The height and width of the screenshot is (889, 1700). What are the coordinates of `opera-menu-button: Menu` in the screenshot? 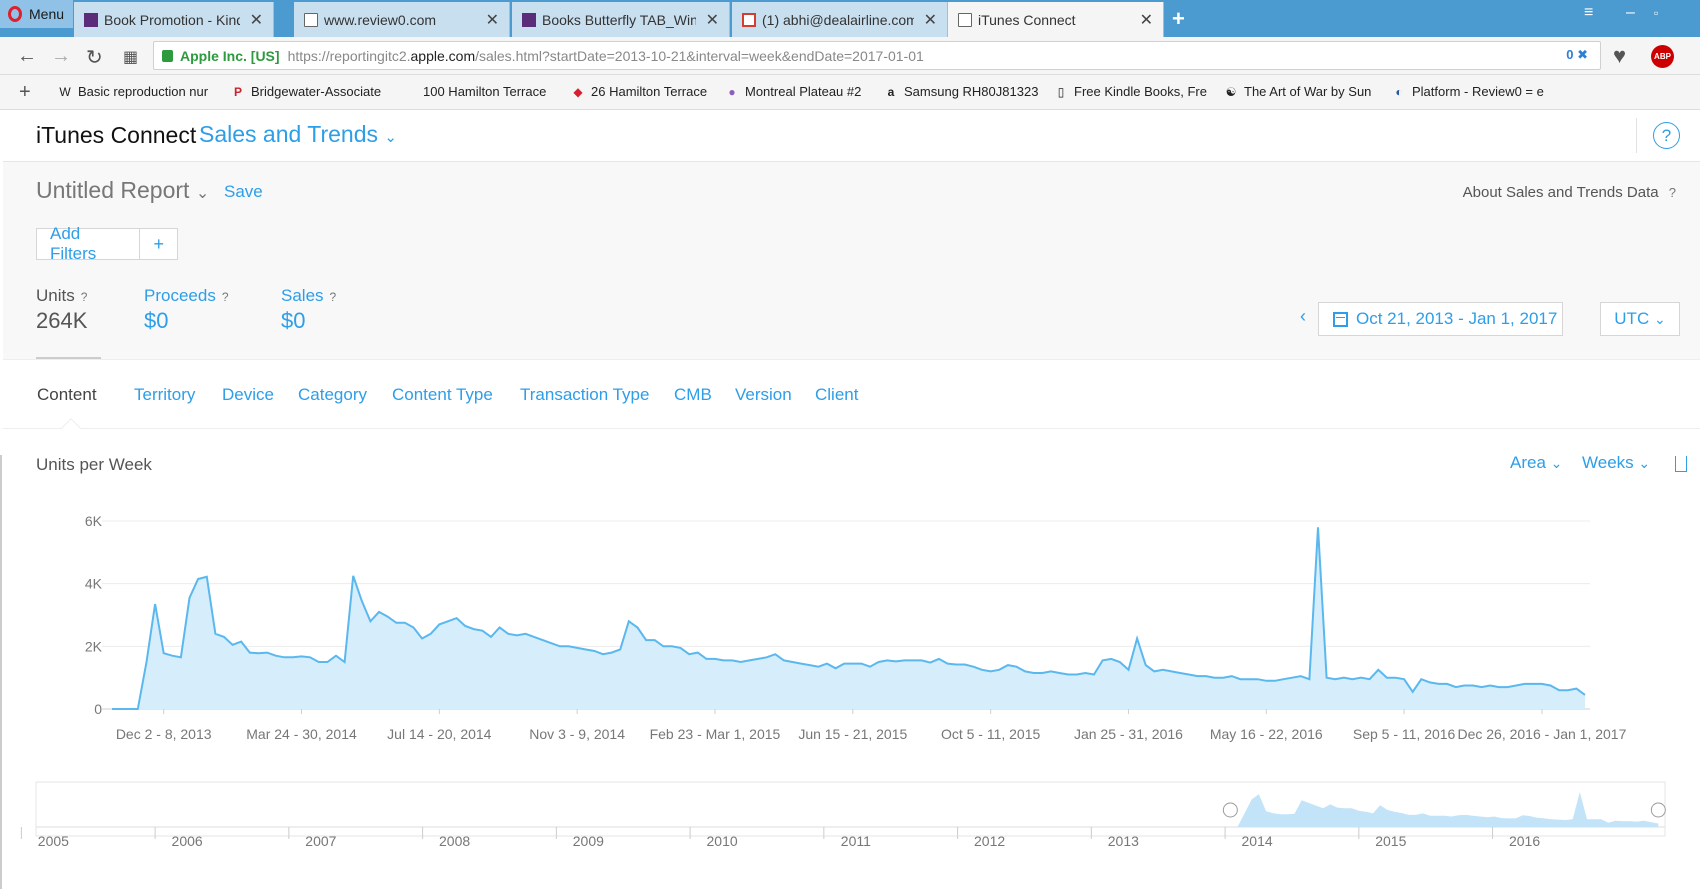 It's located at (36, 14).